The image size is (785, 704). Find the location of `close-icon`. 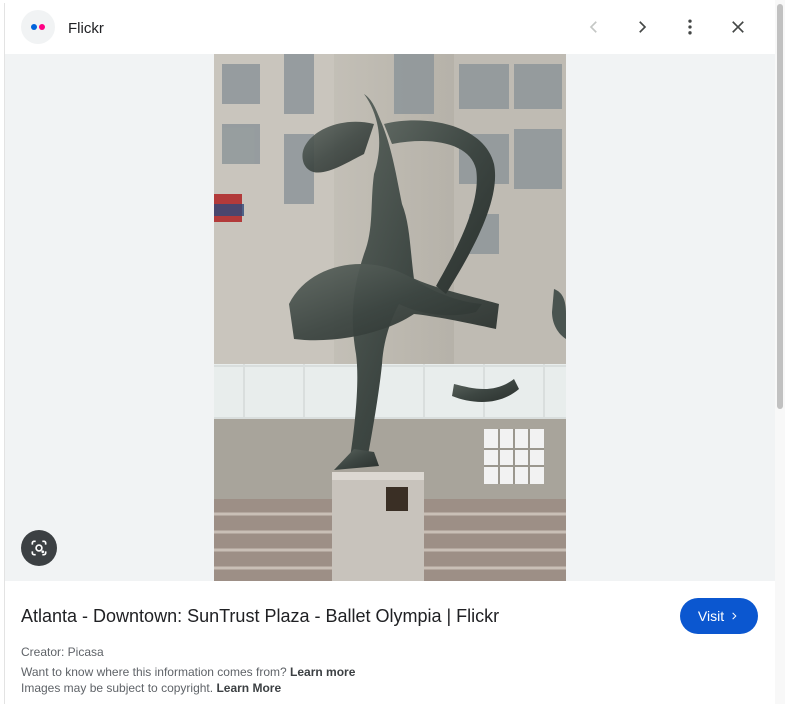

close-icon is located at coordinates (738, 27).